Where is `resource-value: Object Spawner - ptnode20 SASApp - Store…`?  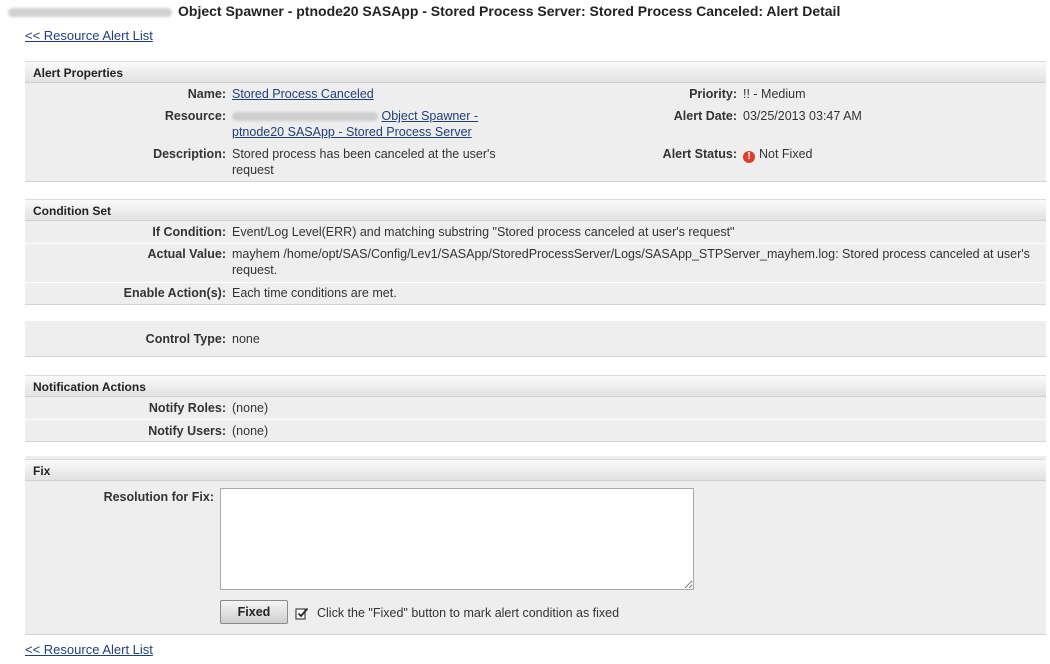 resource-value: Object Spawner - ptnode20 SASApp - Store… is located at coordinates (382, 124).